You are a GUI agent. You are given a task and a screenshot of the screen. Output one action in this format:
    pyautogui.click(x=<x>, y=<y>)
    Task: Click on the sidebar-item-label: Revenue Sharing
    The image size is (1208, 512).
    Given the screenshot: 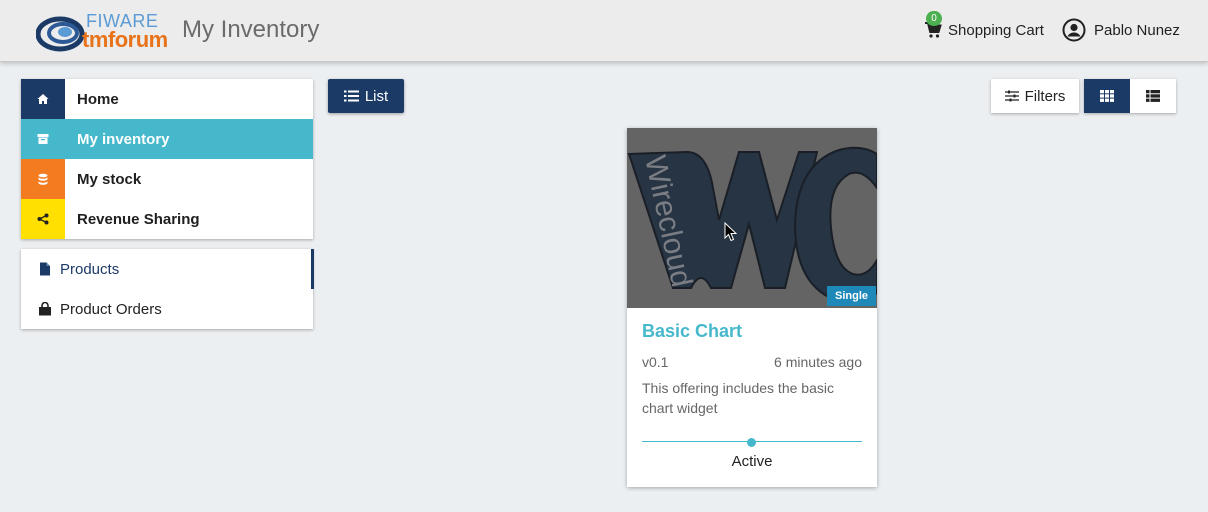 What is the action you would take?
    pyautogui.click(x=138, y=219)
    